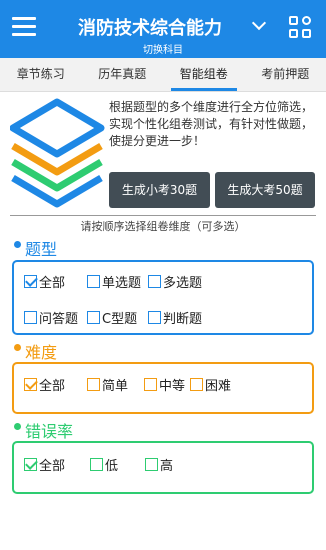  I want to click on tab-past-exams: 历年真题, so click(123, 74).